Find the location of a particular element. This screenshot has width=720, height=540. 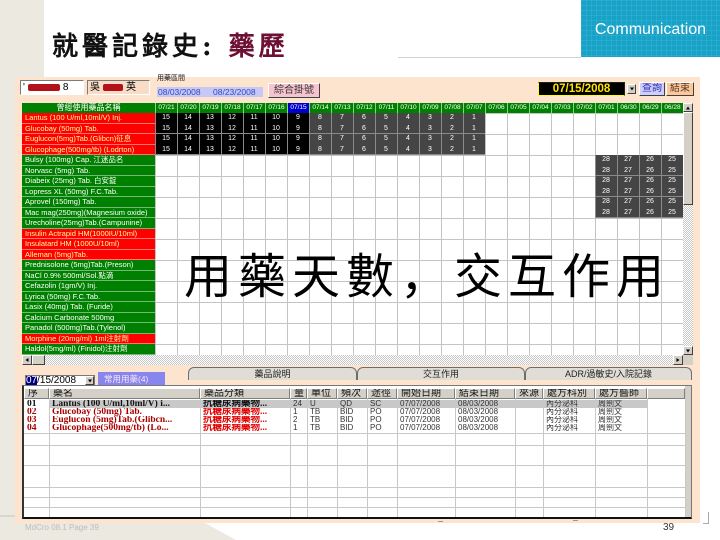

column-header-dose: 量 is located at coordinates (298, 393).